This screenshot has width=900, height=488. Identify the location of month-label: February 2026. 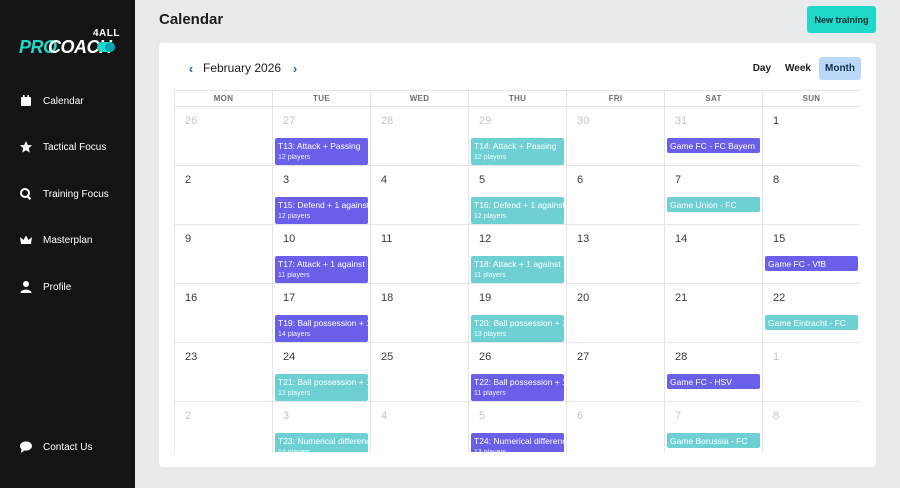
(242, 68).